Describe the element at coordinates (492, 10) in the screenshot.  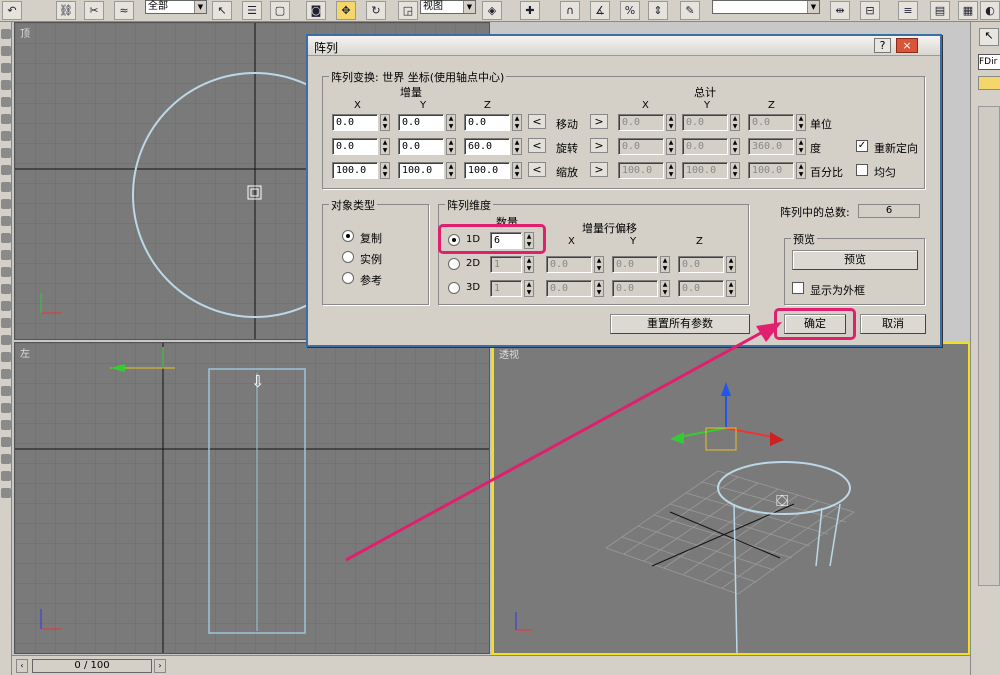
I see `pivot-center-icon: ◈` at that location.